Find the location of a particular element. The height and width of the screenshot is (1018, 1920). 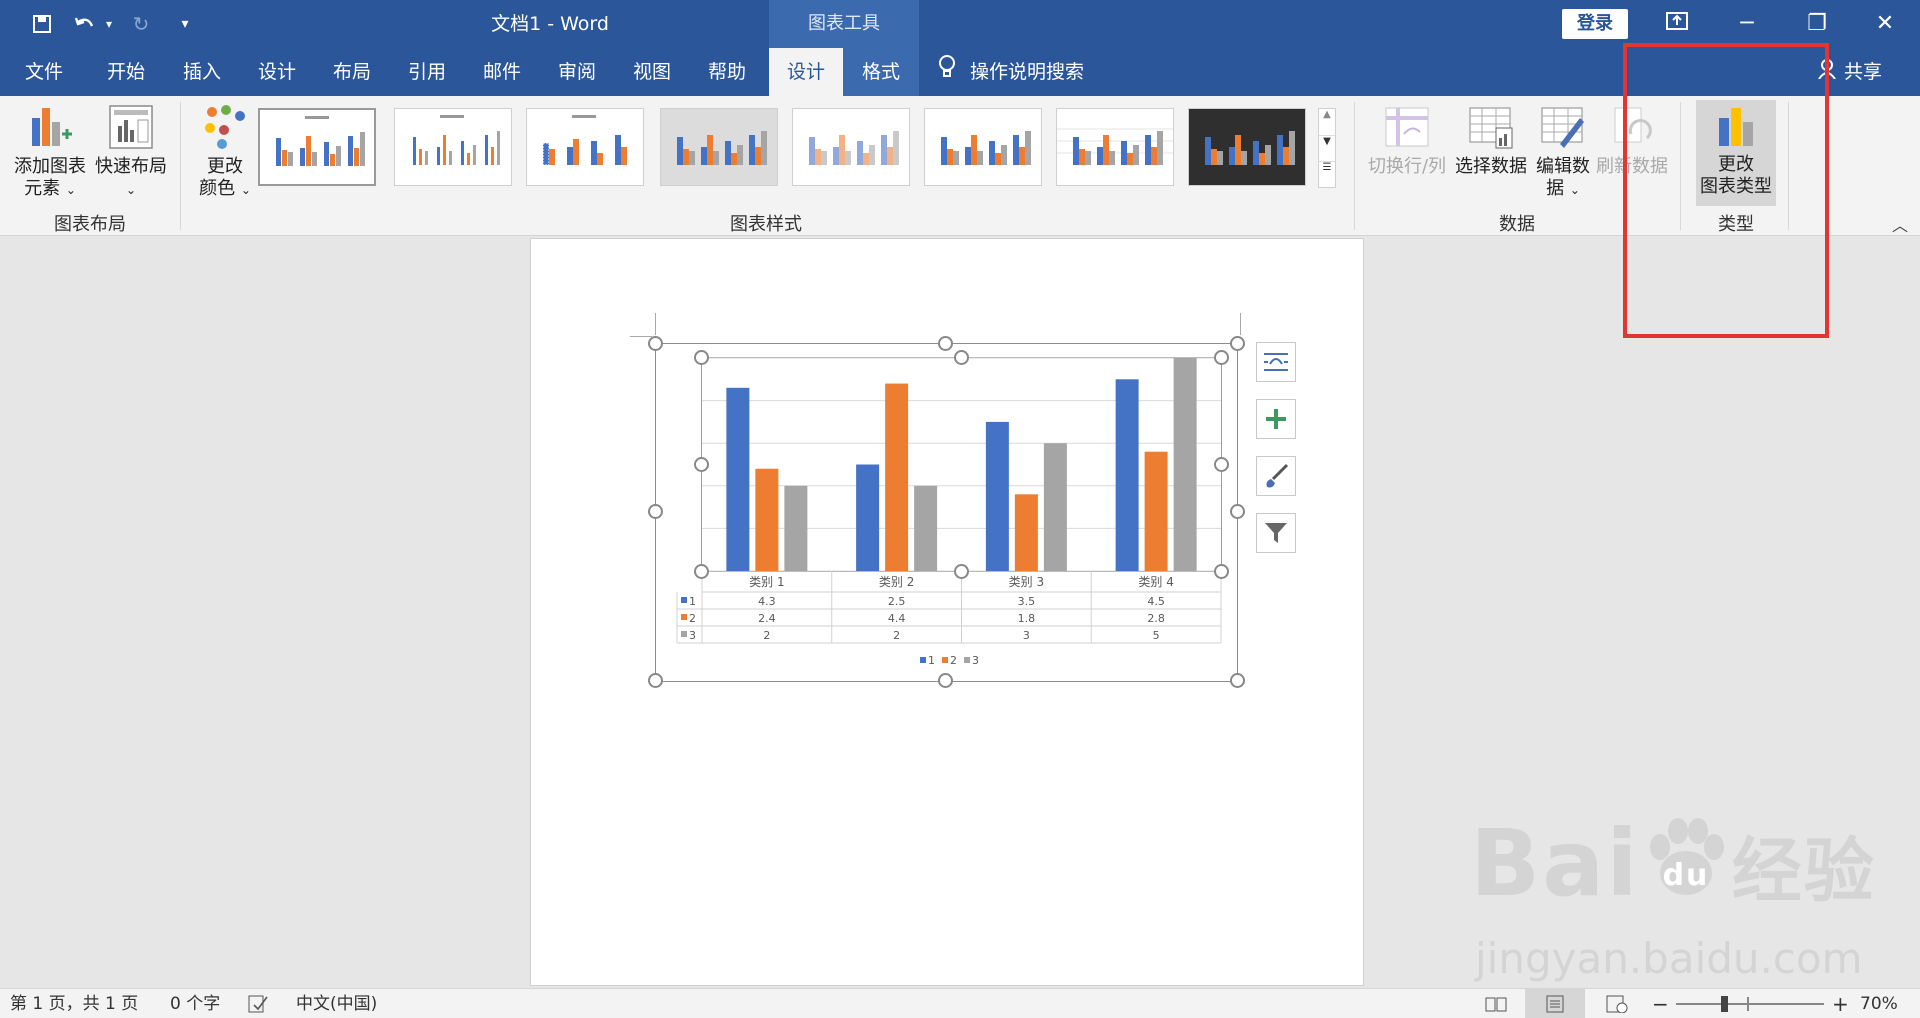

table-value: 2.4 is located at coordinates (767, 618).